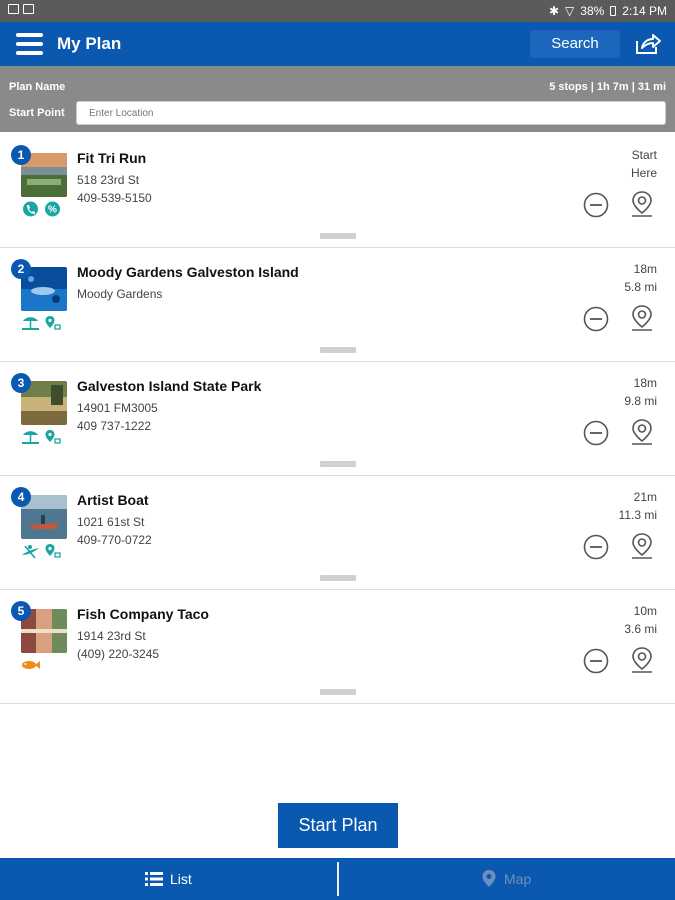 The width and height of the screenshot is (675, 900). What do you see at coordinates (613, 11) in the screenshot?
I see `battery-icon` at bounding box center [613, 11].